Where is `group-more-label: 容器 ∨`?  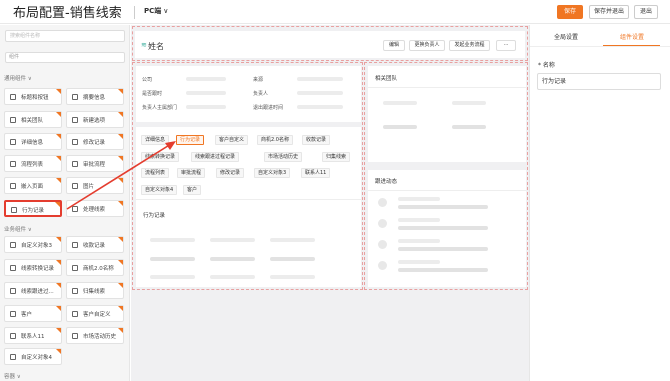
group-more-label: 容器 ∨ is located at coordinates (12, 376).